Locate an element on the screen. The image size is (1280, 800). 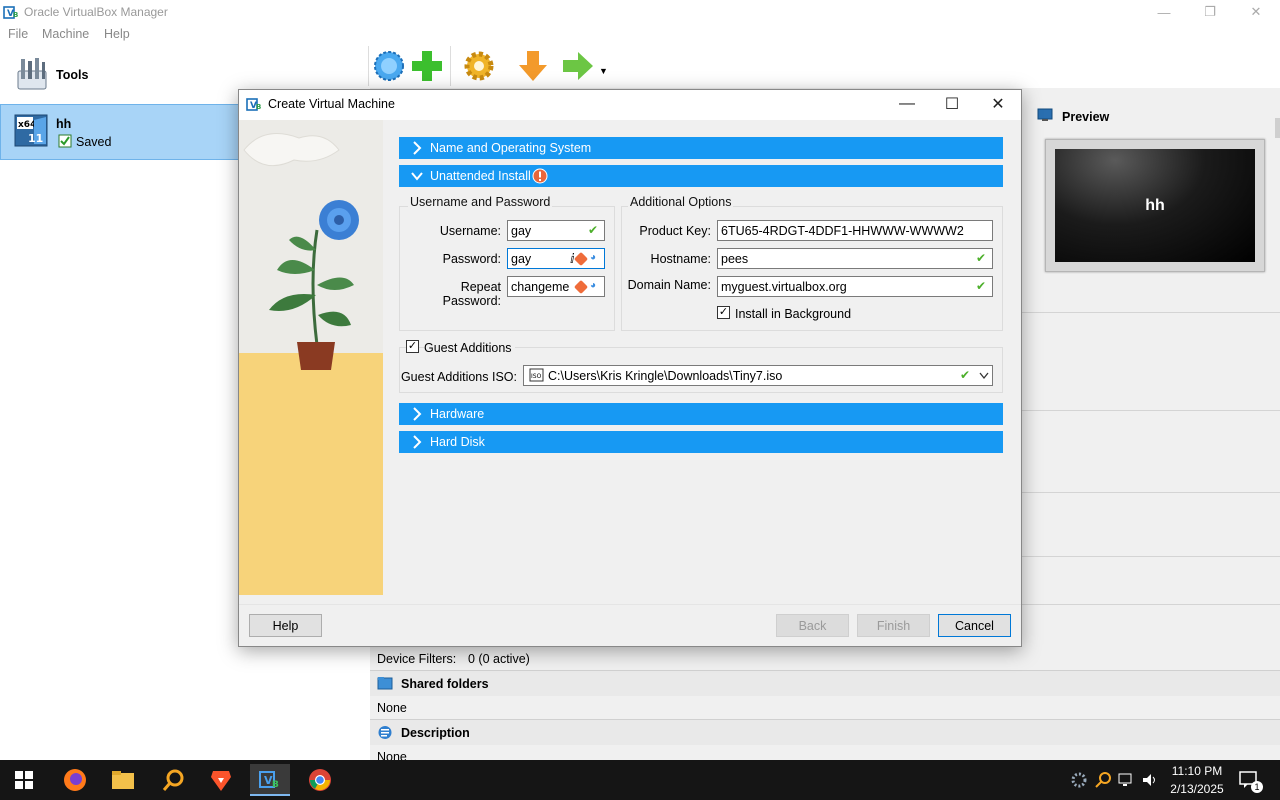
maximize-icon: ☐ is located at coordinates (952, 104).